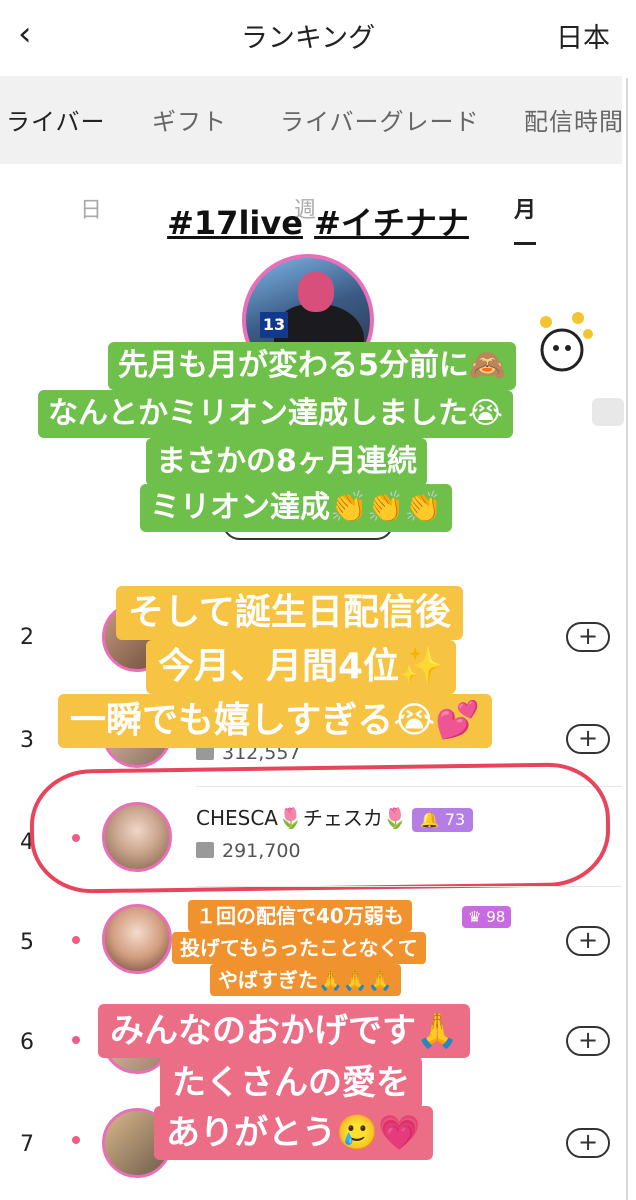  Describe the element at coordinates (137, 939) in the screenshot. I see `avatar` at that location.